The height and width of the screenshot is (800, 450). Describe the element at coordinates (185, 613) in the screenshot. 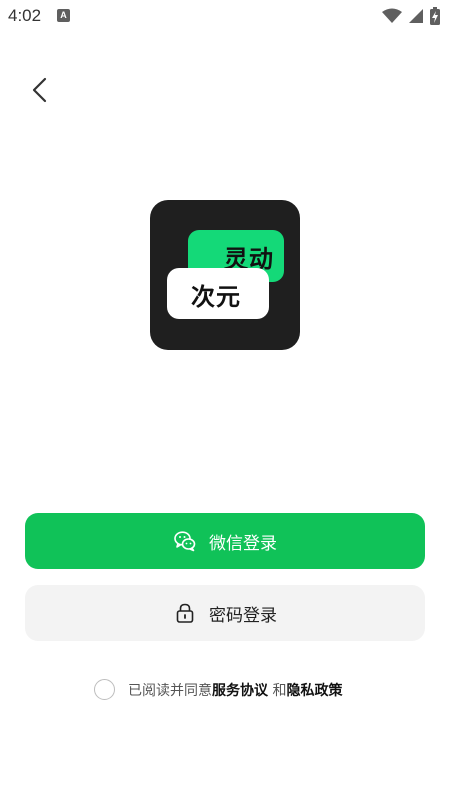

I see `lock-icon` at that location.